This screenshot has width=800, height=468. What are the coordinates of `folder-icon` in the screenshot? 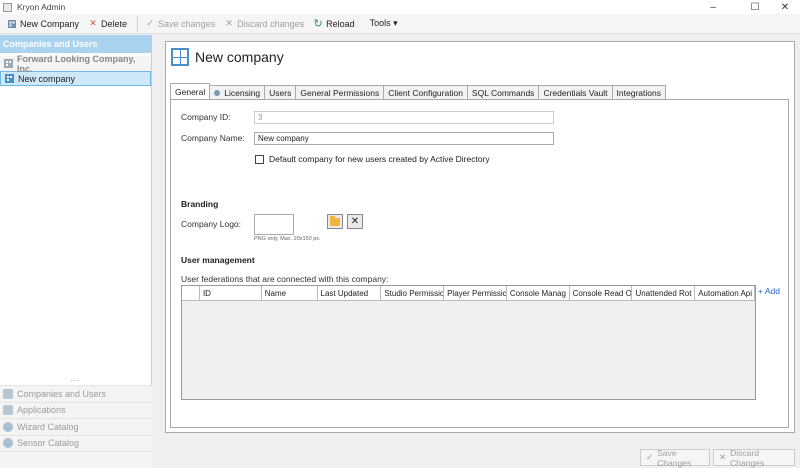 It's located at (335, 220).